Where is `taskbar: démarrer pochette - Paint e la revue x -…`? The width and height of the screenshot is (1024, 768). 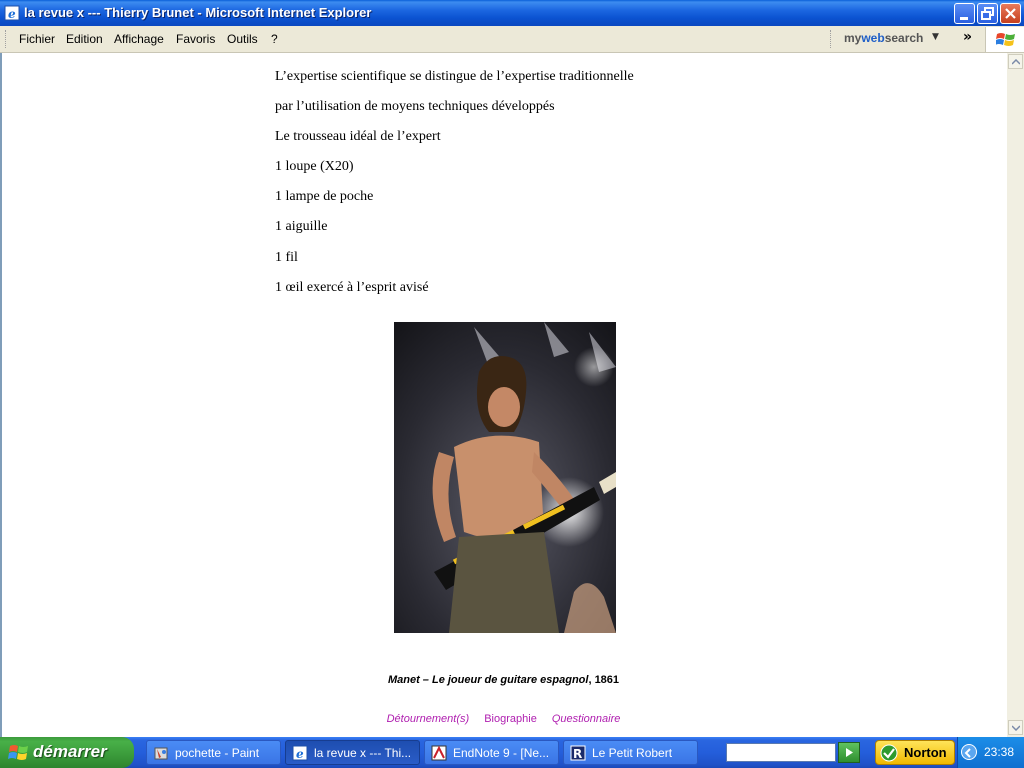
taskbar: démarrer pochette - Paint e la revue x -… is located at coordinates (512, 752).